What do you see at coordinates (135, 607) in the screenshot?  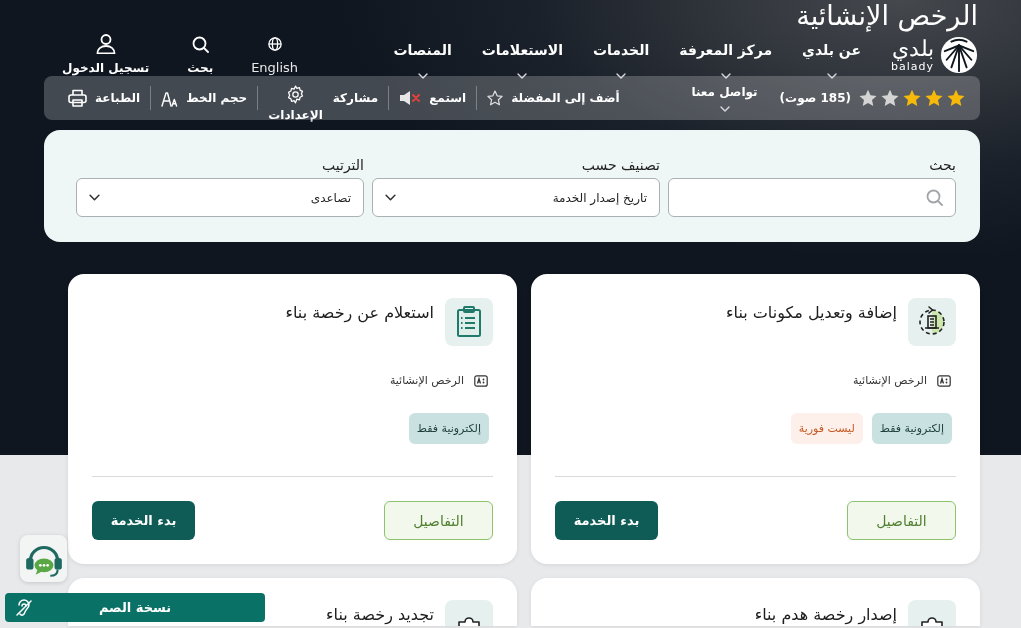 I see `deaf-version-button: نسخة الصم` at bounding box center [135, 607].